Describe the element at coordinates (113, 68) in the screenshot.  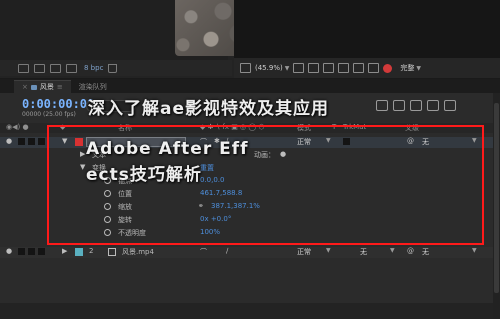
I see `trash-icon` at that location.